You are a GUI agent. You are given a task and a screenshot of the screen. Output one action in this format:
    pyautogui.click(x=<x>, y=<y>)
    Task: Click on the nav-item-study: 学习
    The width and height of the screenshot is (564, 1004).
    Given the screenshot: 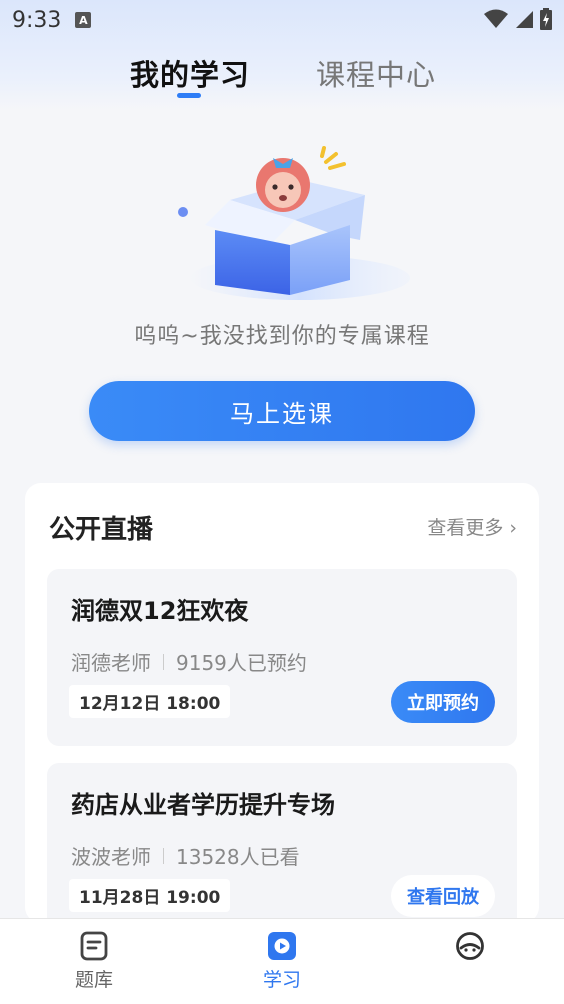 What is the action you would take?
    pyautogui.click(x=282, y=961)
    